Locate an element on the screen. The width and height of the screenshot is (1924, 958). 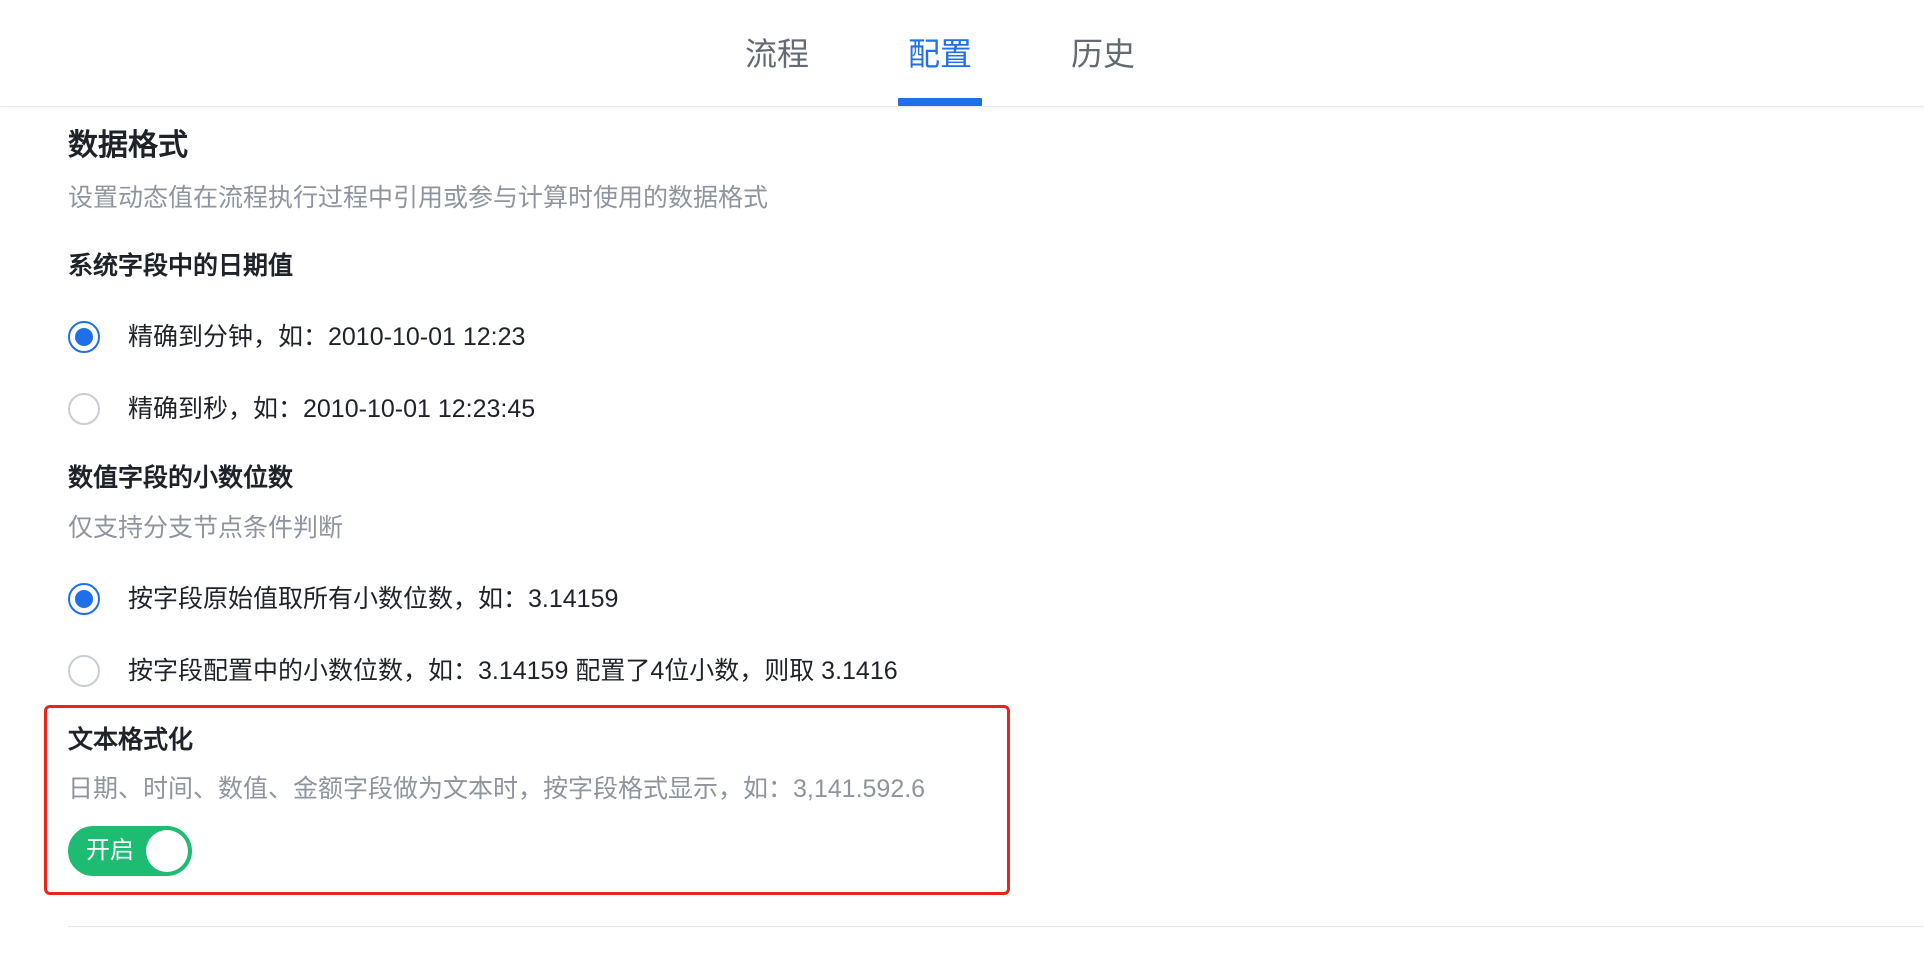
section-description: 设置动态值在流程执行过程中引用或参与计算时使用的数据格式 is located at coordinates (418, 198).